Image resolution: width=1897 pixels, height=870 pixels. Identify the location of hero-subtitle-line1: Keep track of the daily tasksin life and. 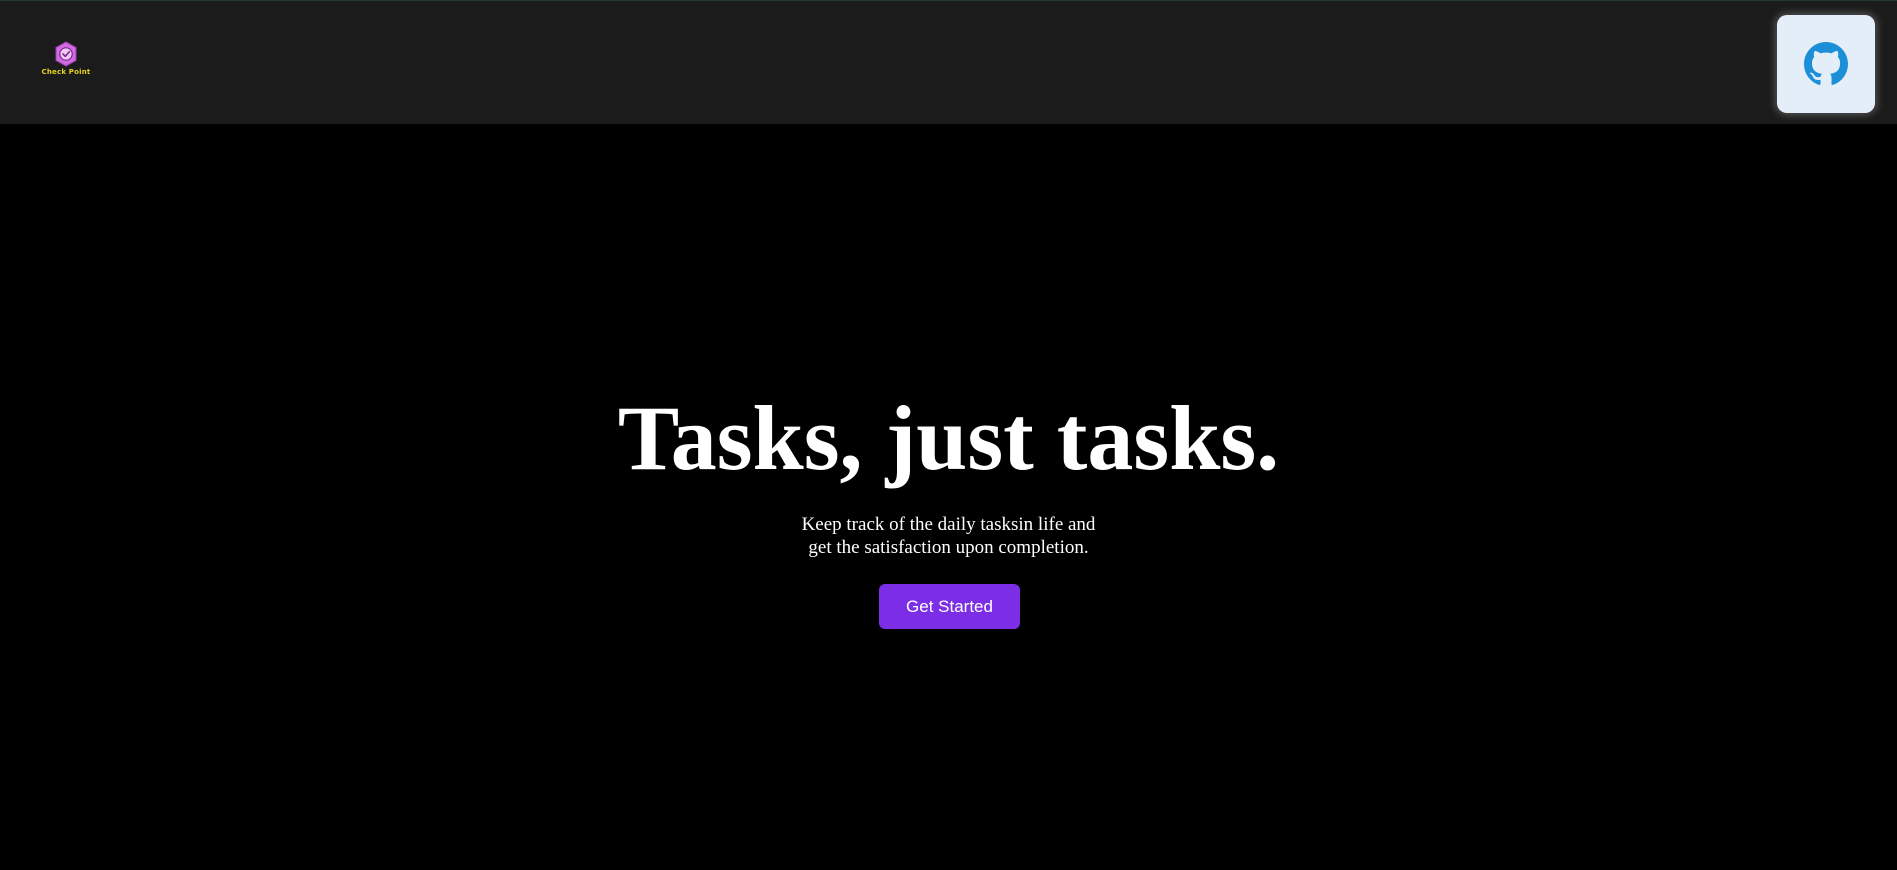
(948, 524).